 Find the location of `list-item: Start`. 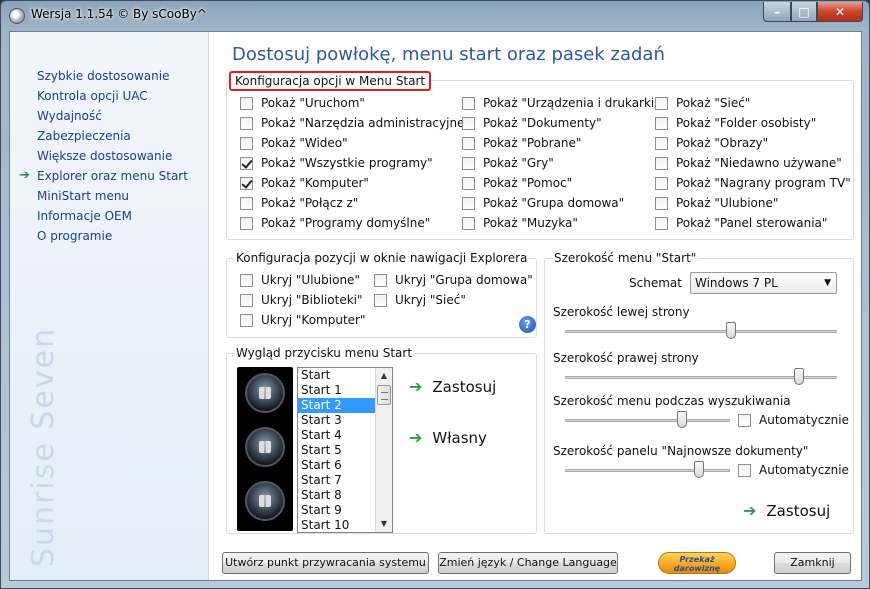

list-item: Start is located at coordinates (337, 375).